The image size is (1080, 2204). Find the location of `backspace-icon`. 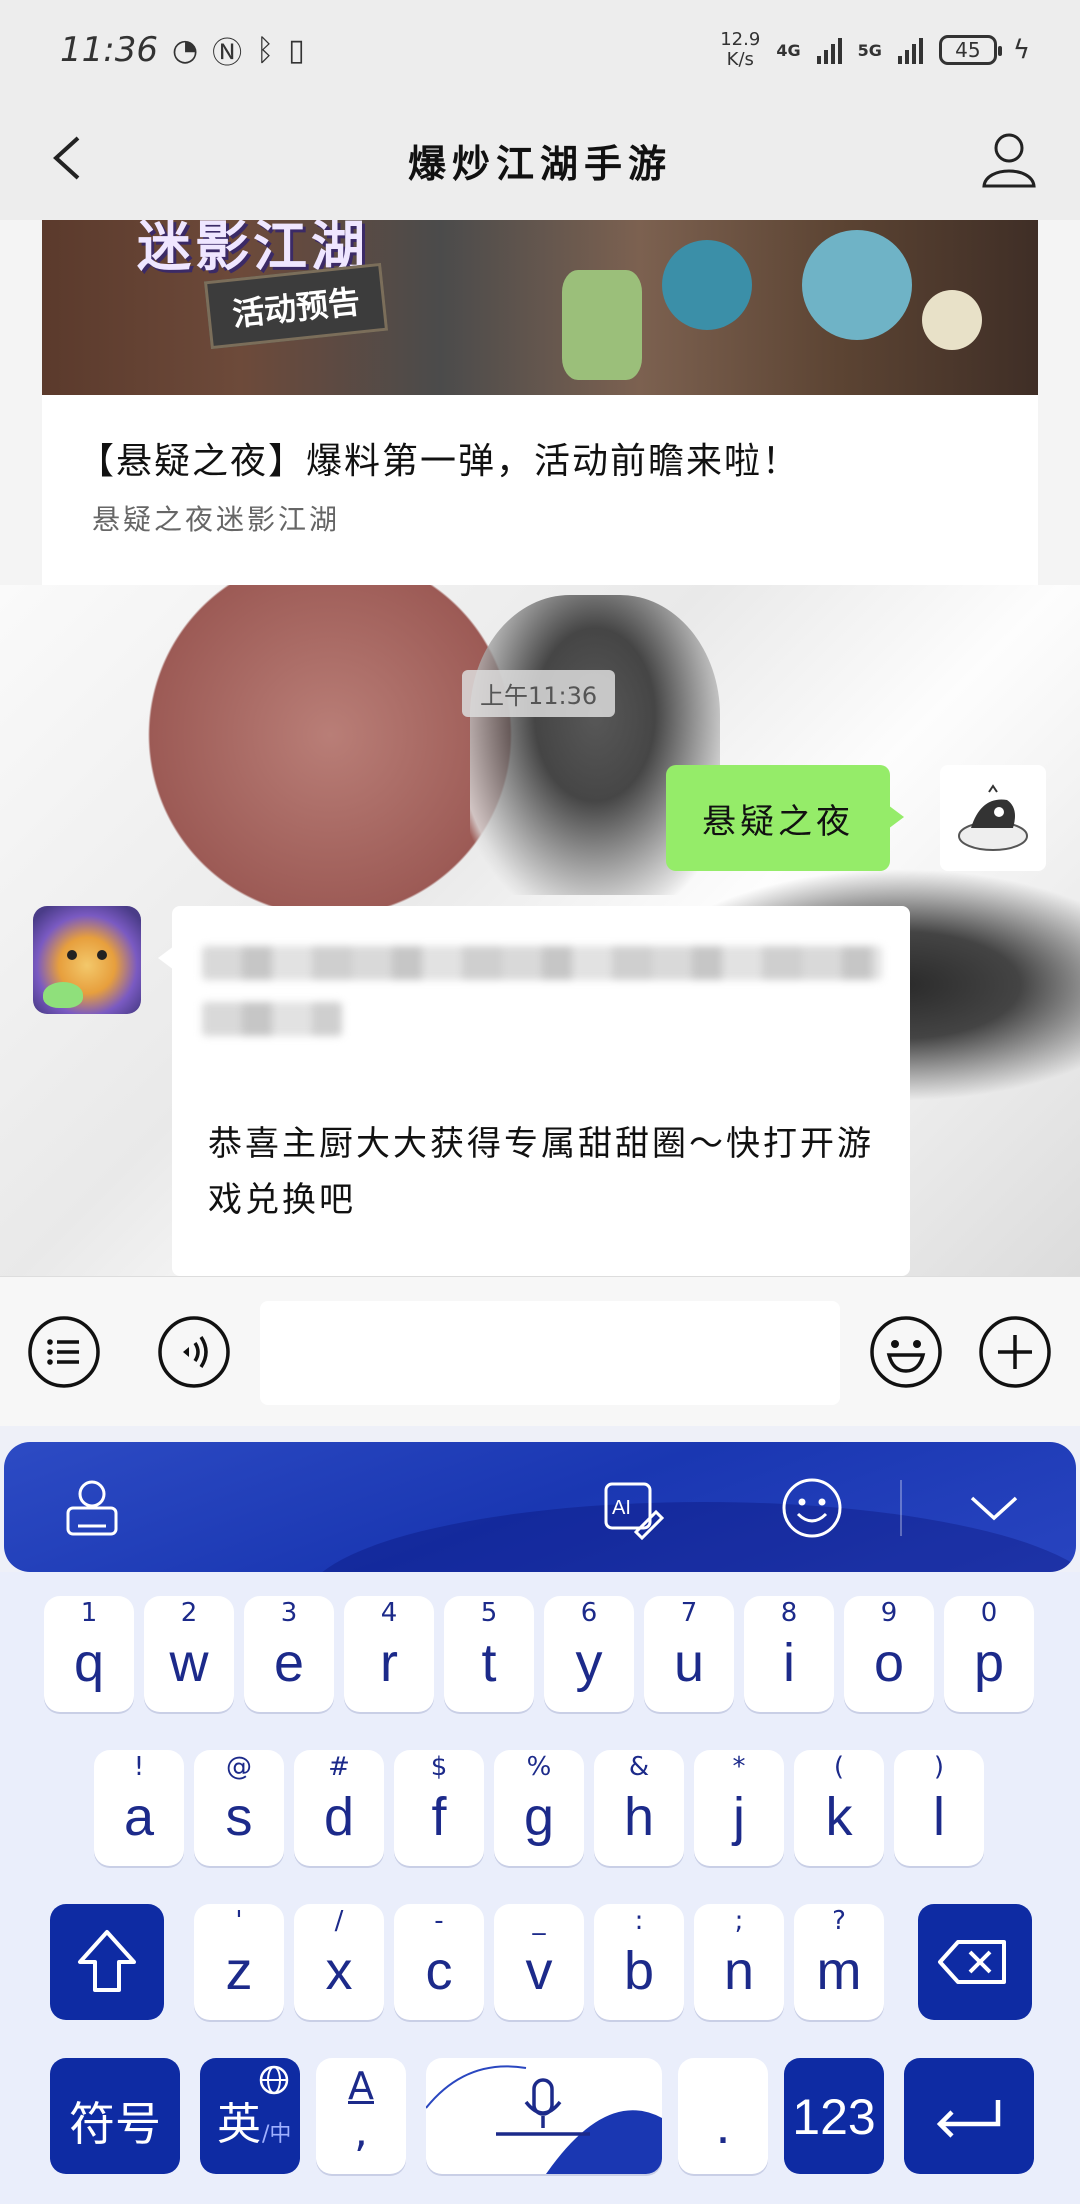

backspace-icon is located at coordinates (972, 1962).